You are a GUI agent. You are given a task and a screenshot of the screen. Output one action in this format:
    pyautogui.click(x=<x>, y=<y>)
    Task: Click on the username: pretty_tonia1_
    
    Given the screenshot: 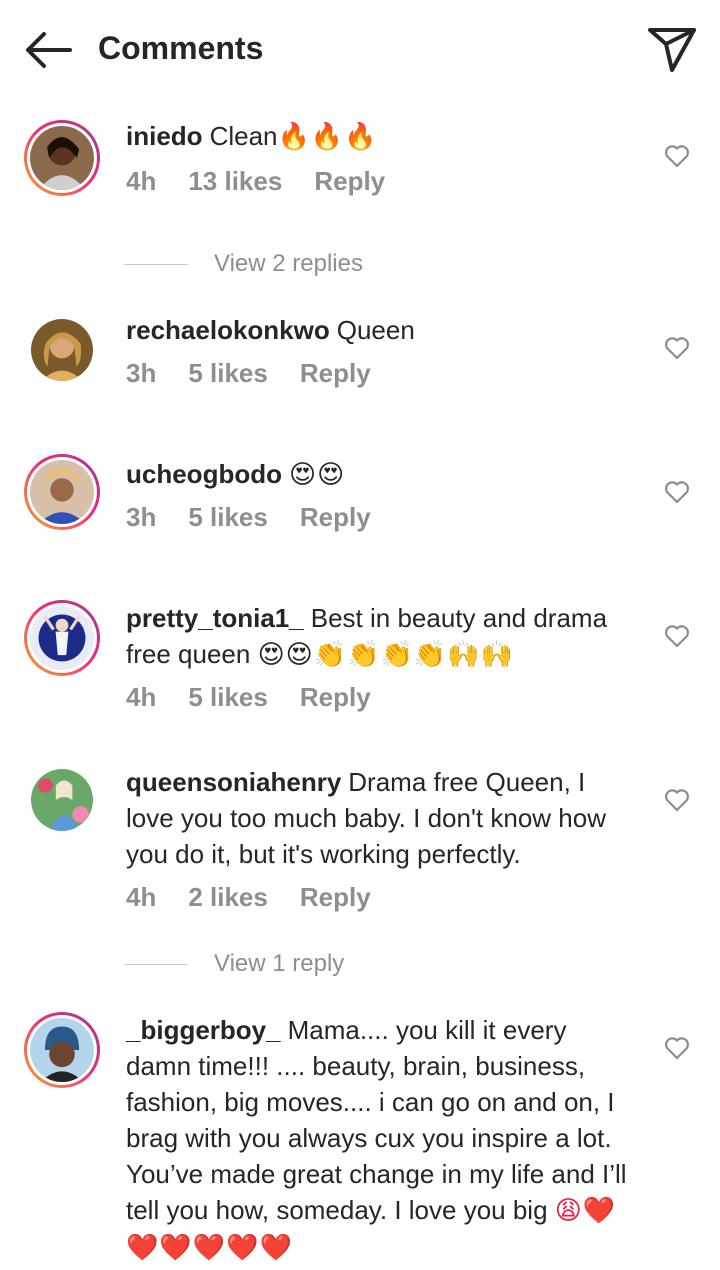 What is the action you would take?
    pyautogui.click(x=215, y=618)
    